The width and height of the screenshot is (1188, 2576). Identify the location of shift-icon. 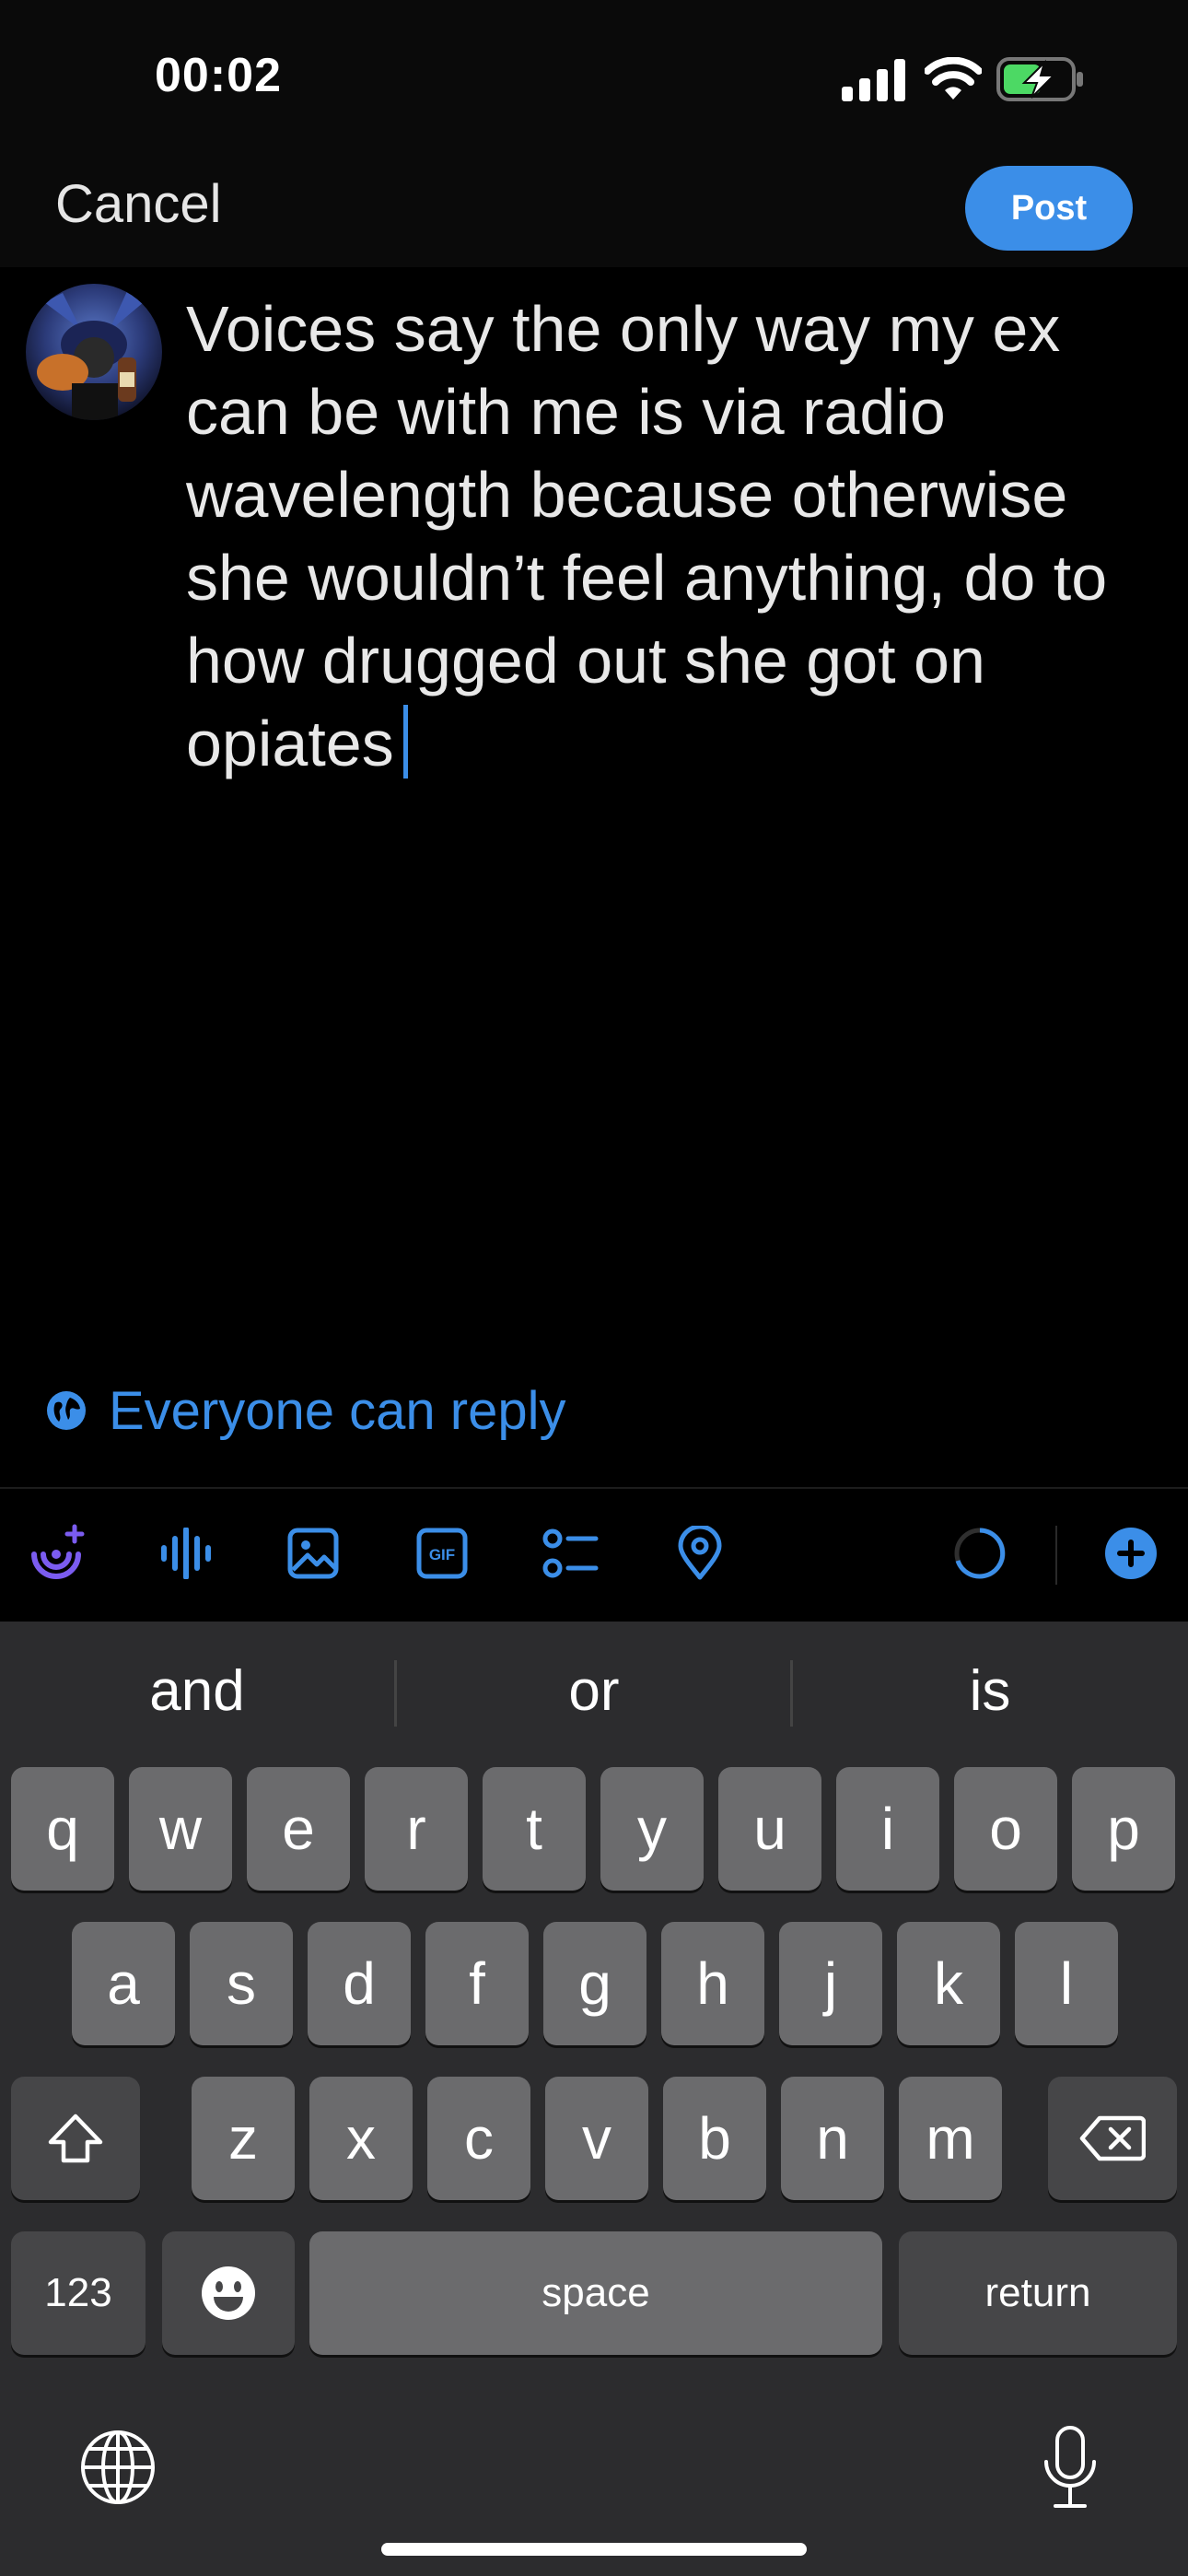
(76, 2138).